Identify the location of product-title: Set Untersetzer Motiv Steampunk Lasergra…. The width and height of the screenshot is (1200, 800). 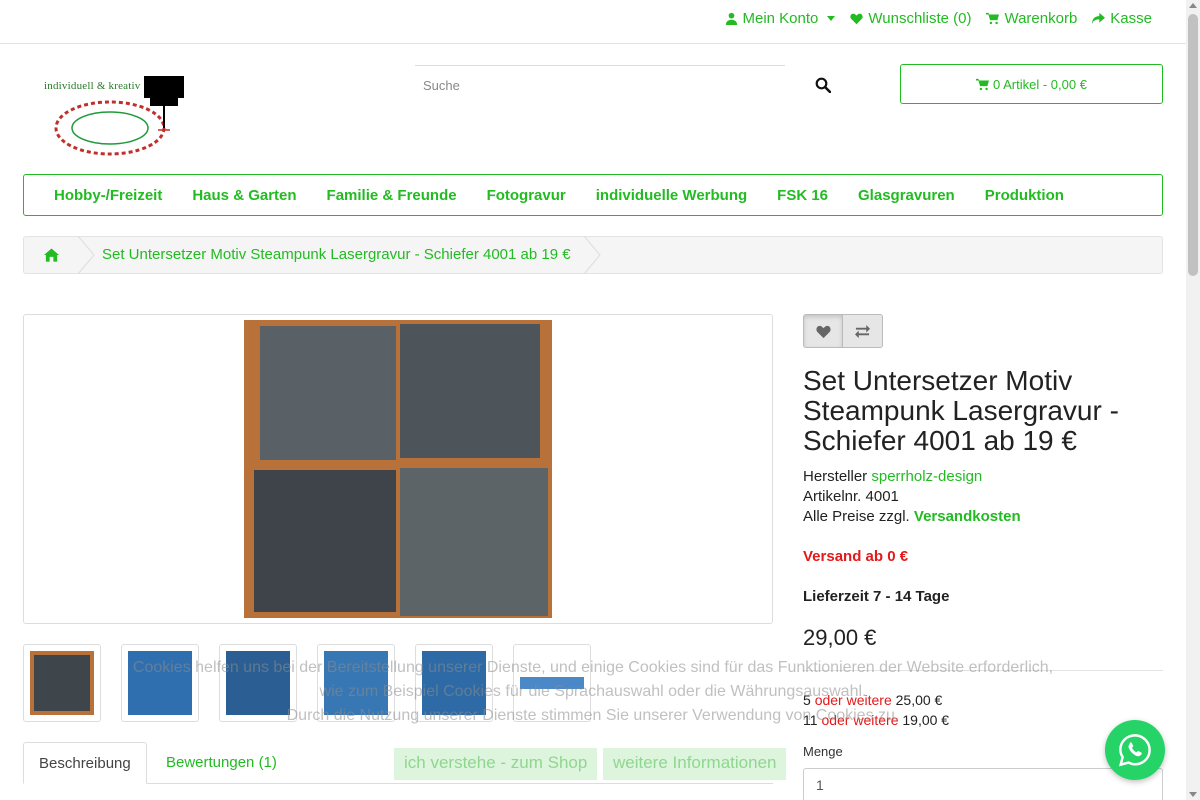
(961, 410).